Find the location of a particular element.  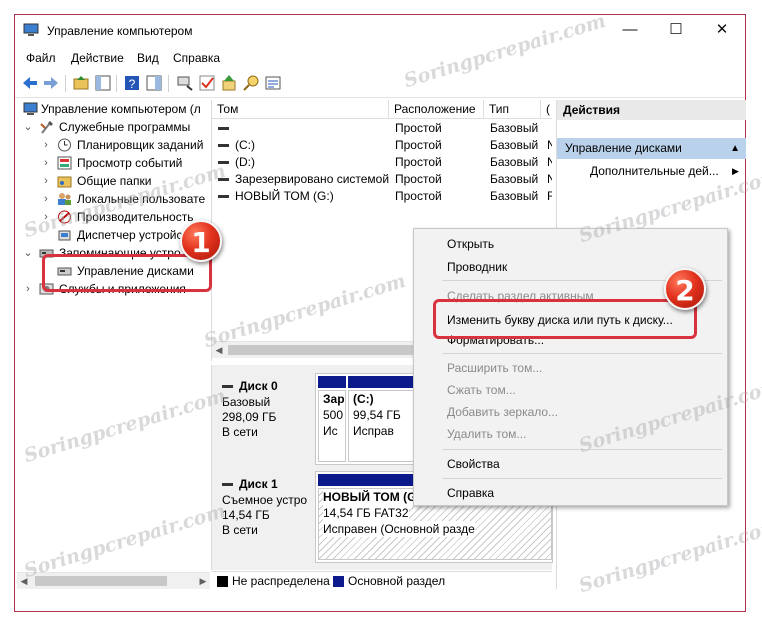

actions-title: Действия is located at coordinates (651, 110).